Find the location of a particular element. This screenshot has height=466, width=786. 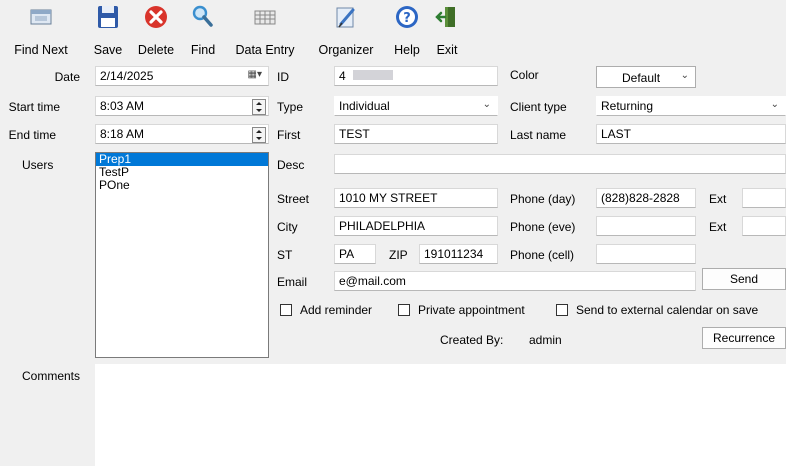

data-entry-button: Data Entry is located at coordinates (265, 31).